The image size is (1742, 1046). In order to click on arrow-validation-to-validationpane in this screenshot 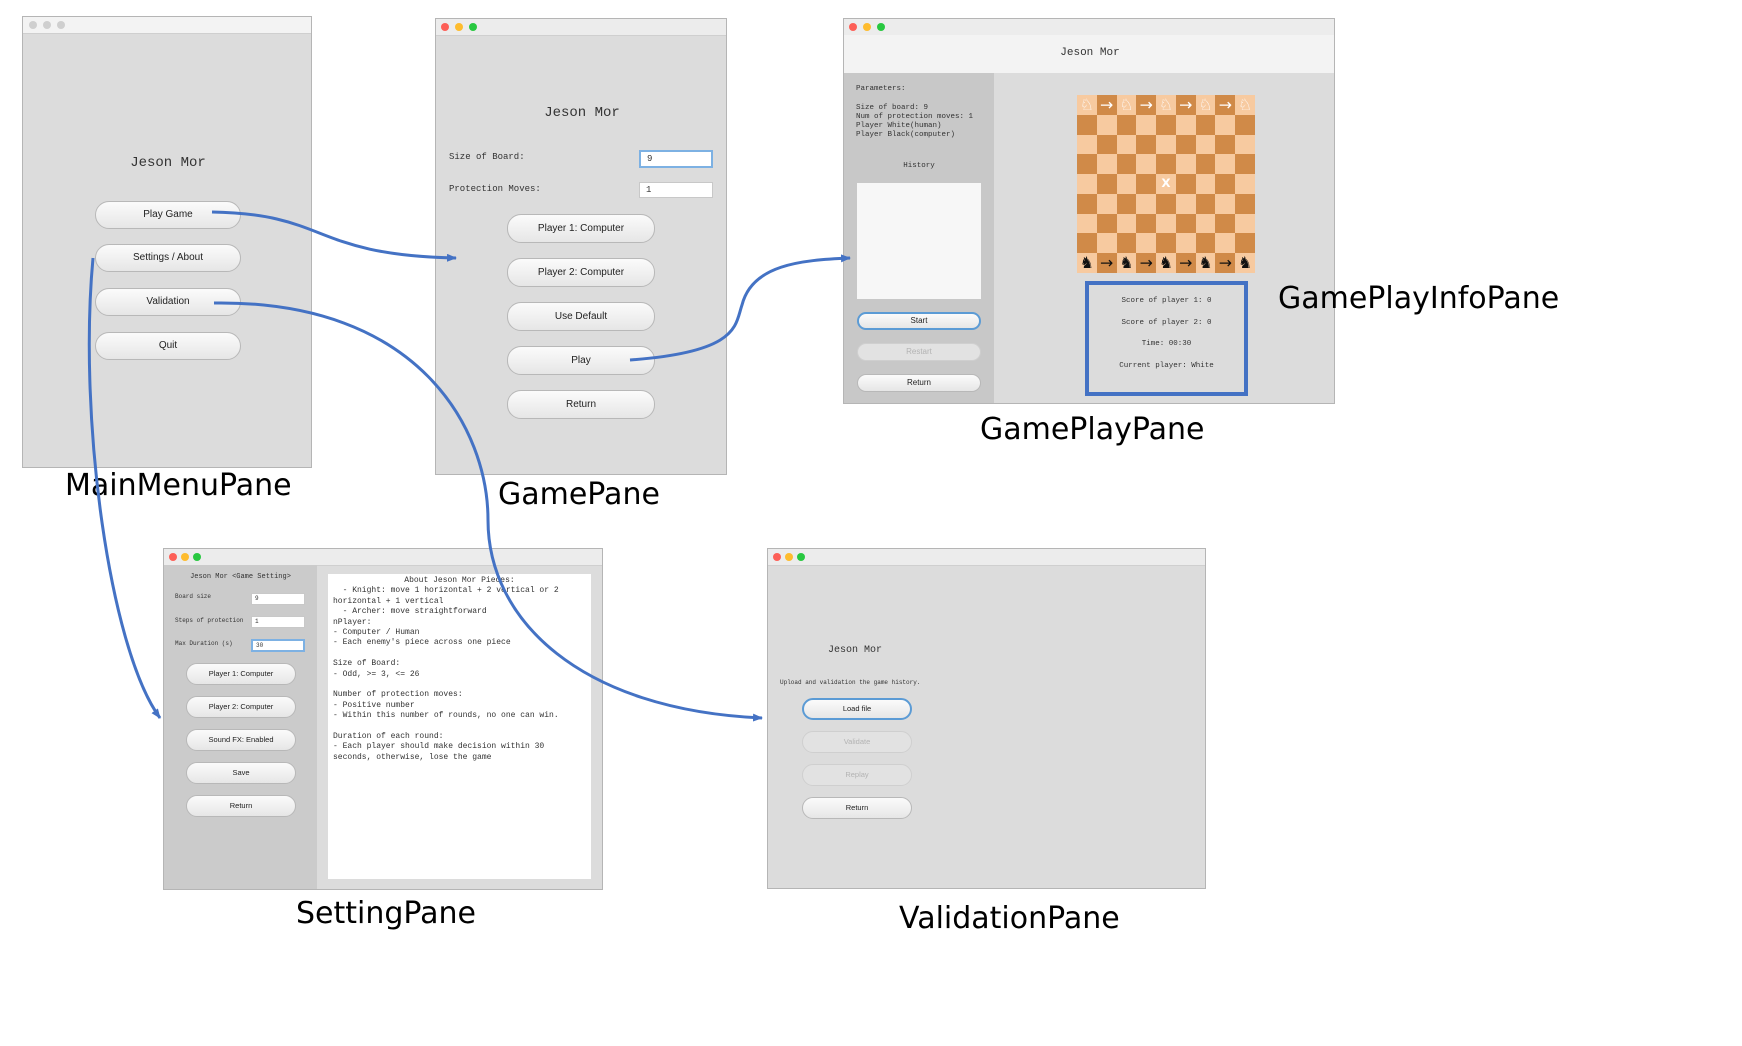, I will do `click(488, 511)`.